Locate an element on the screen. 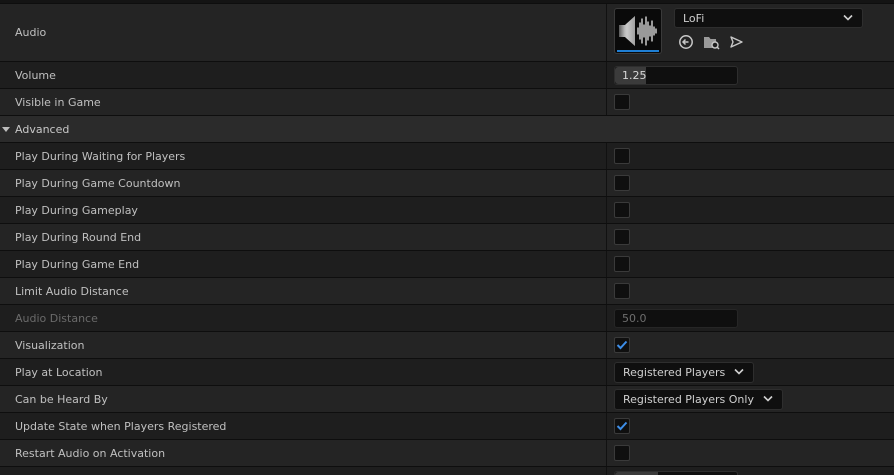 This screenshot has width=894, height=475. play-during-waiting-value is located at coordinates (622, 156).